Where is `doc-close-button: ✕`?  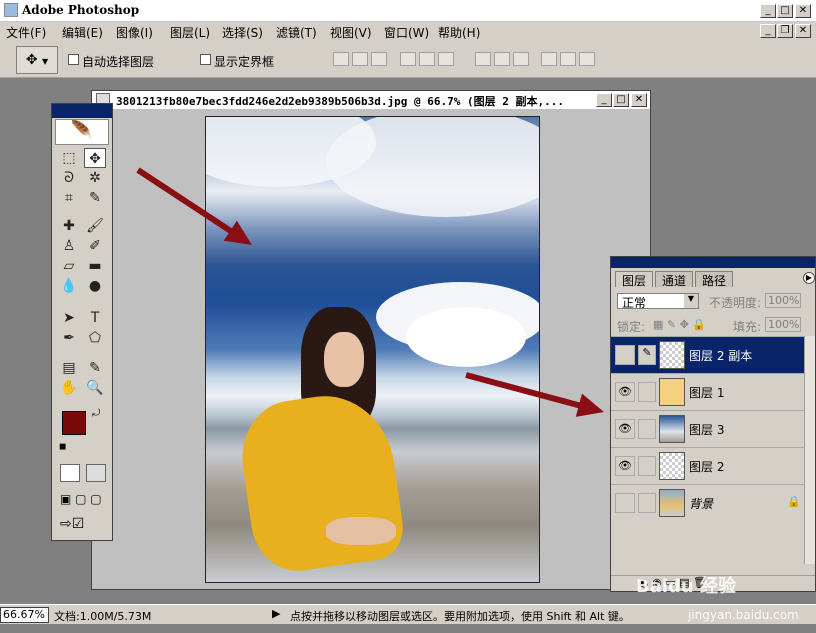
doc-close-button: ✕ is located at coordinates (803, 31).